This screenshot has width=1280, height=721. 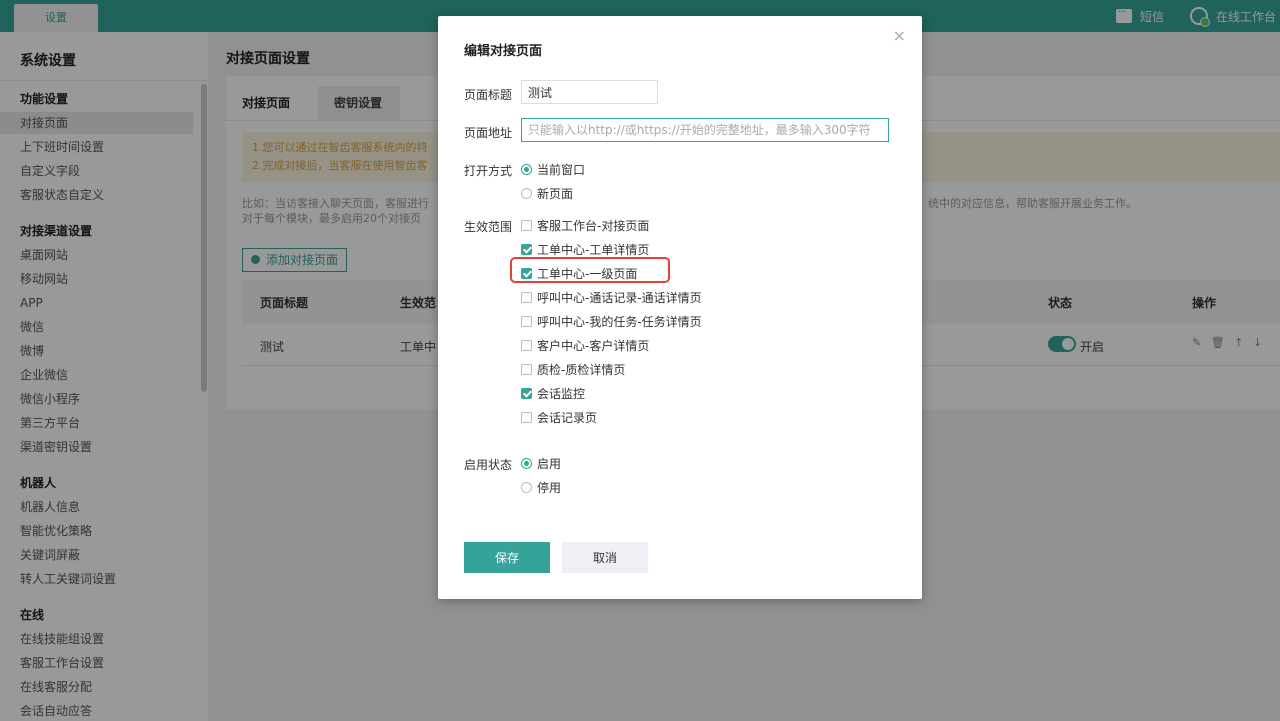 I want to click on page-url-input, so click(x=705, y=130).